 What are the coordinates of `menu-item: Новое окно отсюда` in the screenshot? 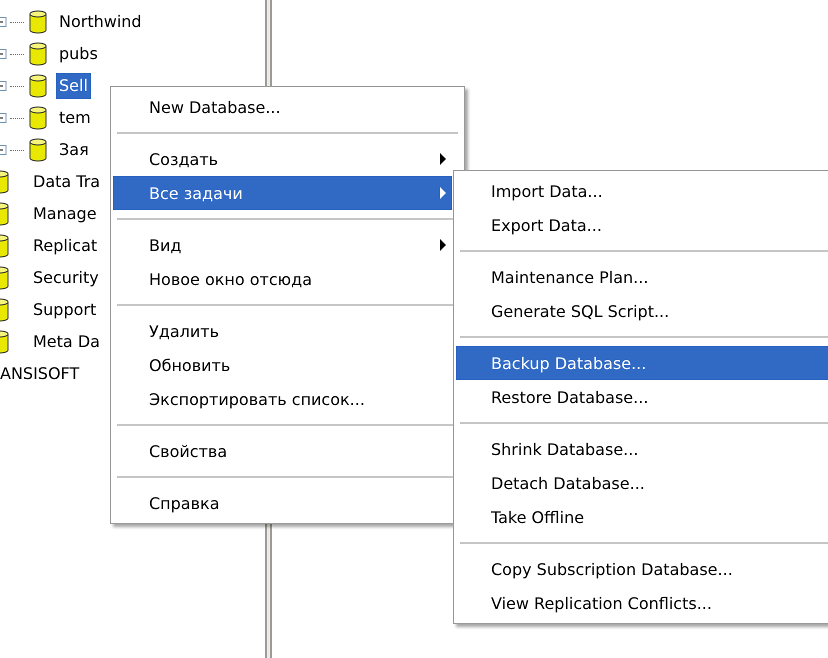 It's located at (282, 279).